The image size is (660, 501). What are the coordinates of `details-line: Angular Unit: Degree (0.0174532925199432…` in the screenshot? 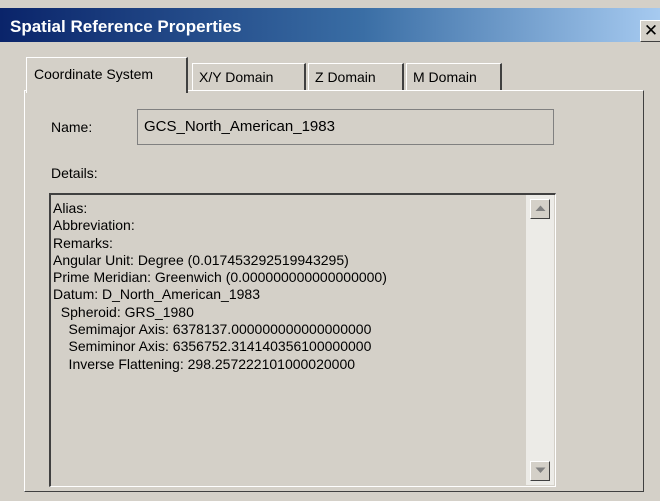 It's located at (201, 259).